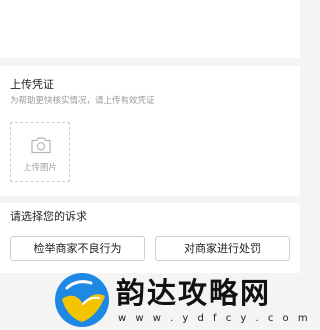  What do you see at coordinates (77, 248) in the screenshot?
I see `report-merchant-button: 检举商家不良行为` at bounding box center [77, 248].